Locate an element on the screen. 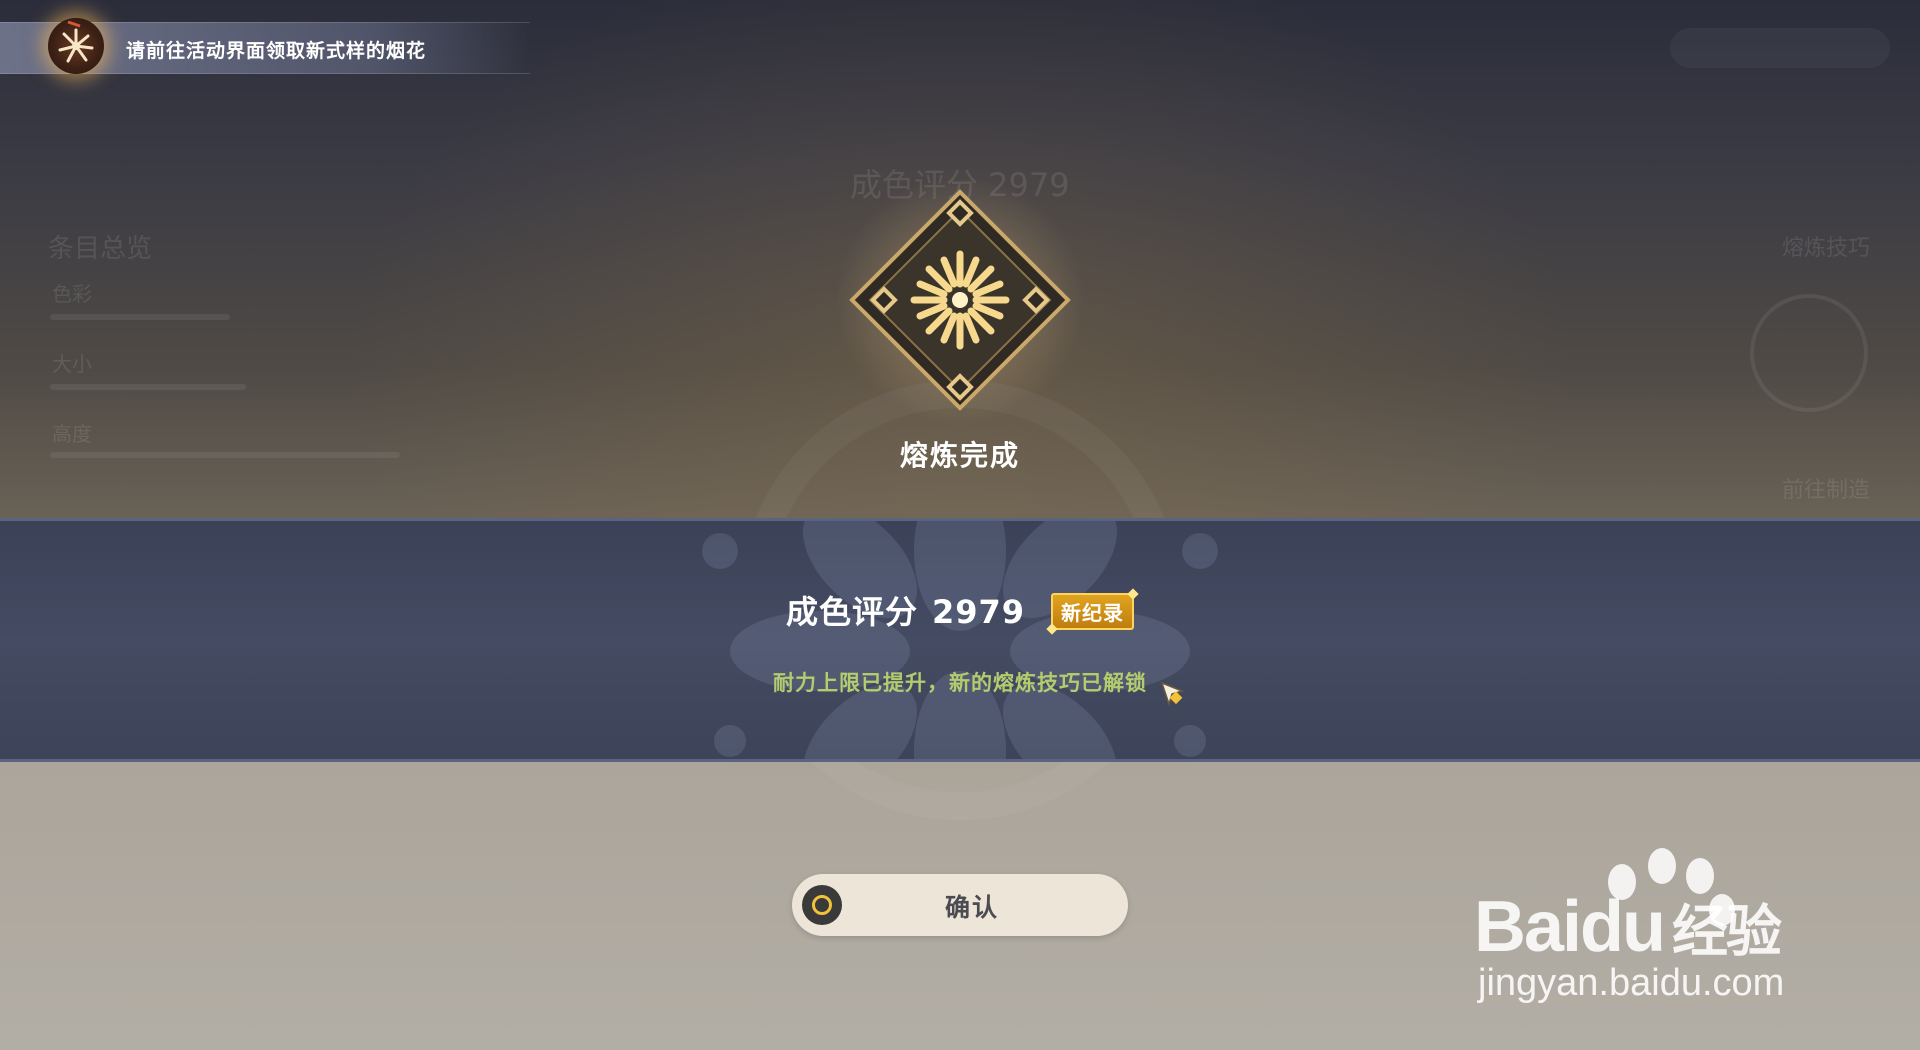 This screenshot has width=1920, height=1050. watermark-brand-suffix: du is located at coordinates (1623, 927).